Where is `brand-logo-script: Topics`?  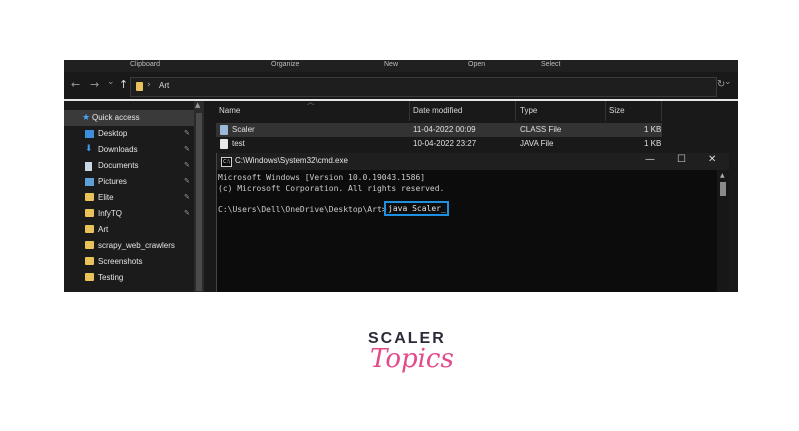 brand-logo-script: Topics is located at coordinates (412, 359).